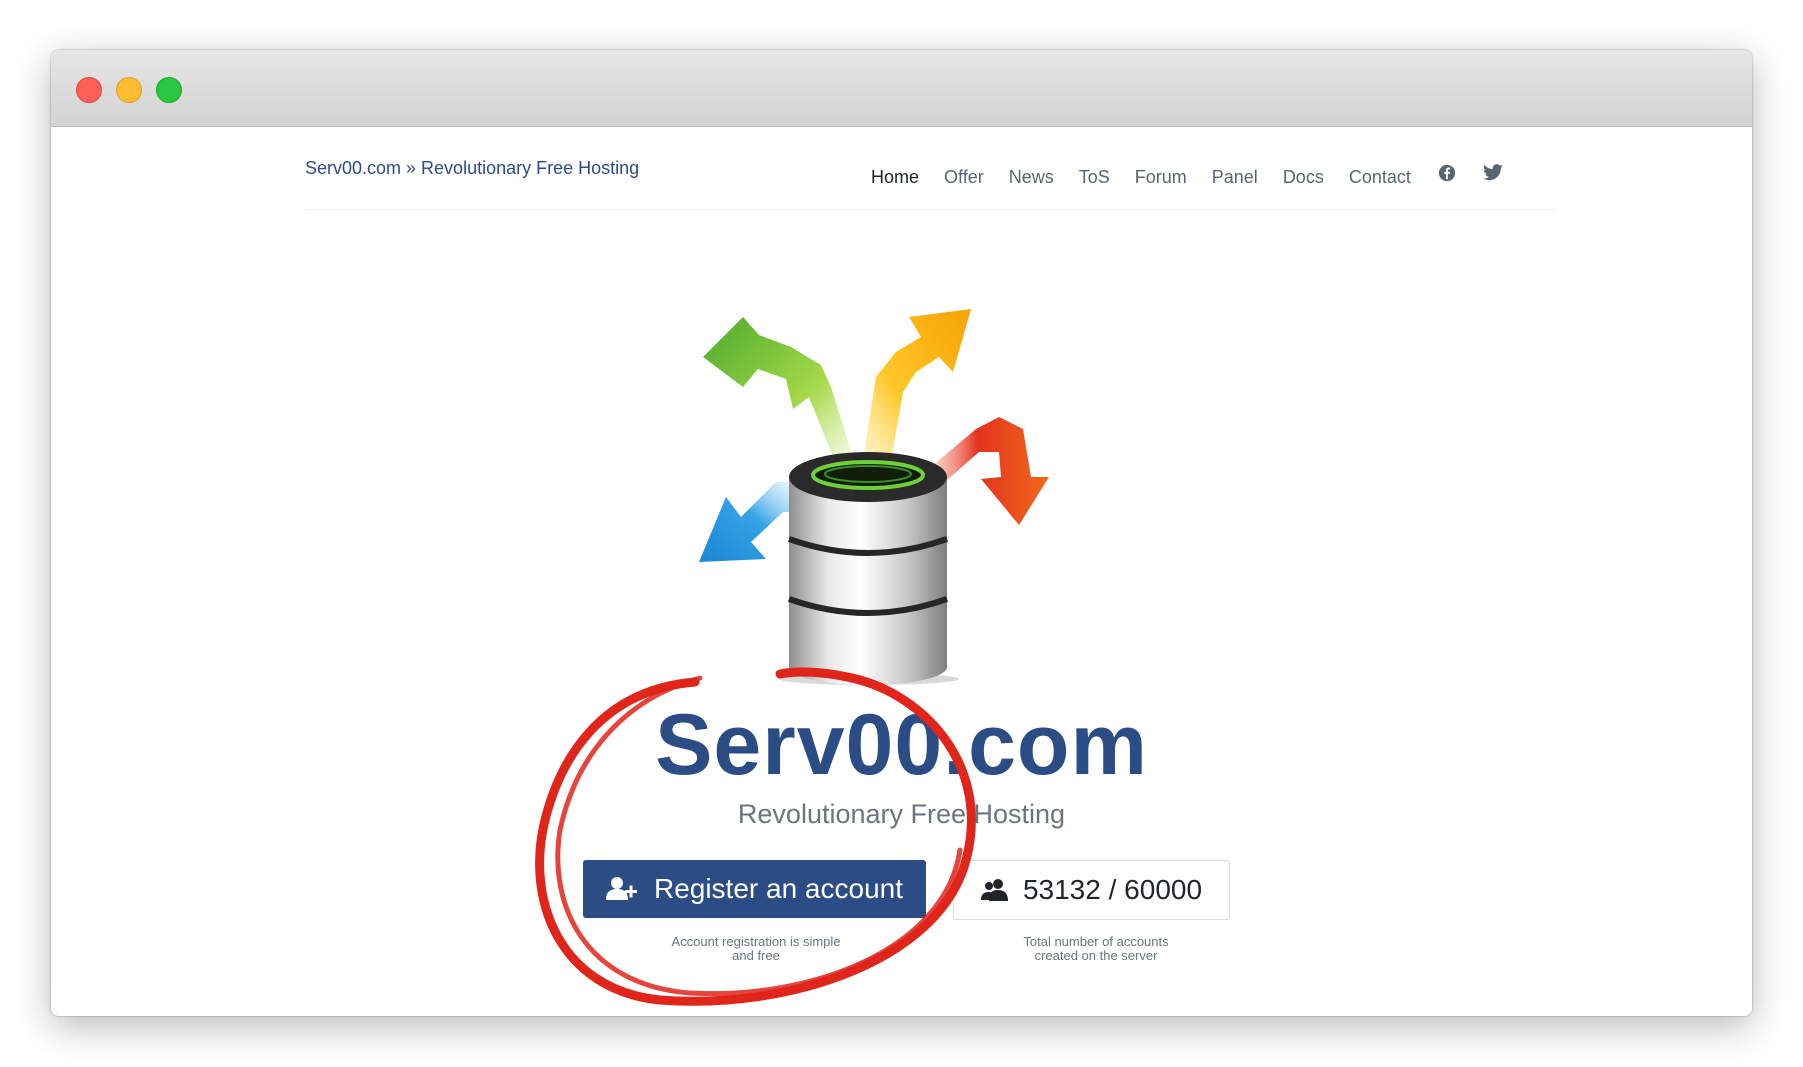 This screenshot has width=1803, height=1067. Describe the element at coordinates (1161, 172) in the screenshot. I see `nav-forum: Forum` at that location.